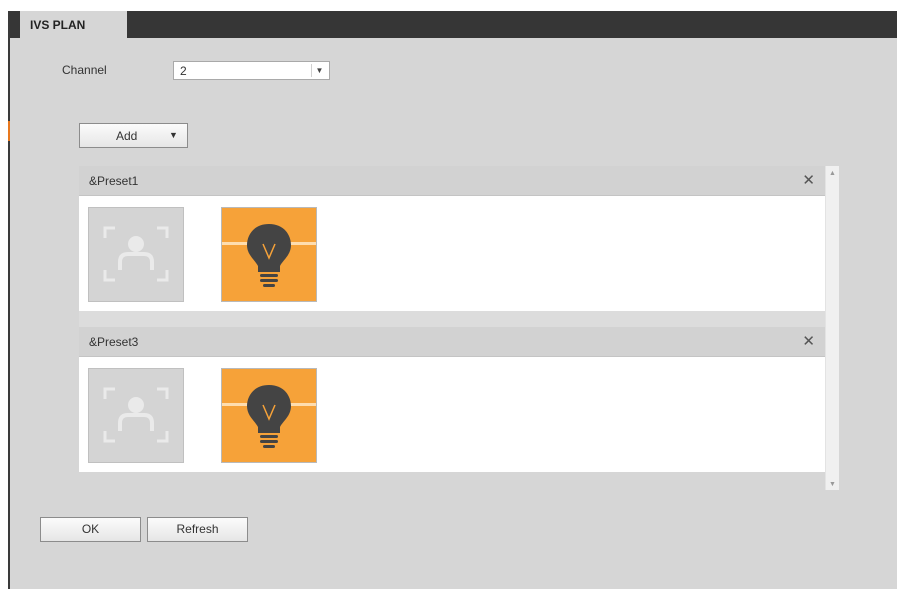 This screenshot has height=589, width=897. What do you see at coordinates (453, 25) in the screenshot?
I see `tab-bar: IVS PLAN` at bounding box center [453, 25].